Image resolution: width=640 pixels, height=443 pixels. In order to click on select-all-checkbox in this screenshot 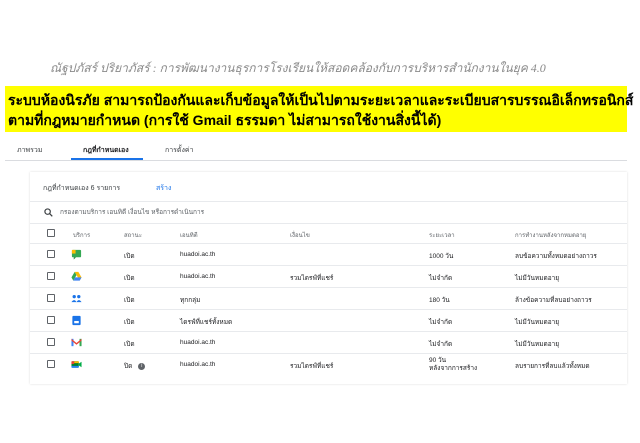, I will do `click(51, 233)`.